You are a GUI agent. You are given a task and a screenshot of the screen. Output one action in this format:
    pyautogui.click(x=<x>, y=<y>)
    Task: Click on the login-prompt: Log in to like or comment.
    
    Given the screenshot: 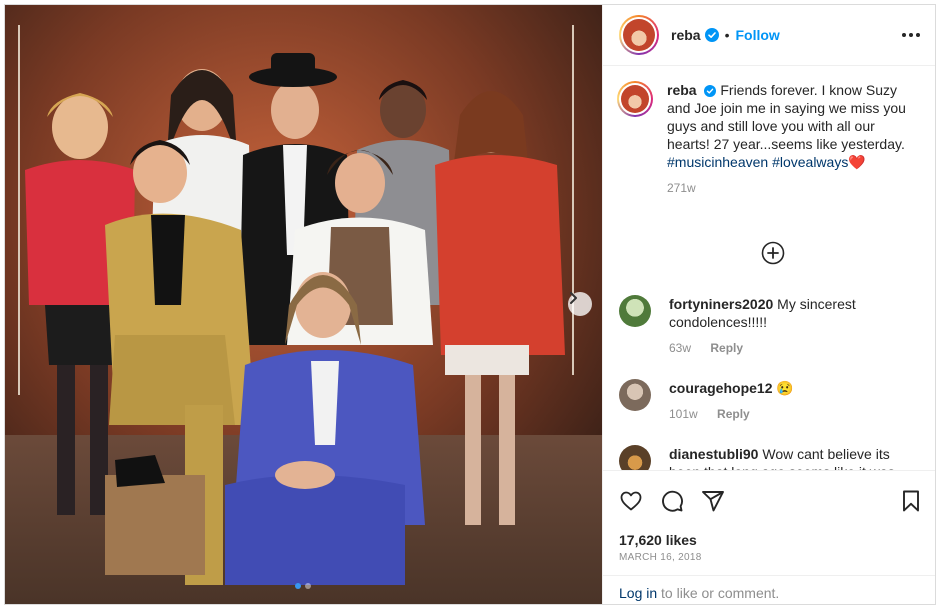 What is the action you would take?
    pyautogui.click(x=769, y=589)
    